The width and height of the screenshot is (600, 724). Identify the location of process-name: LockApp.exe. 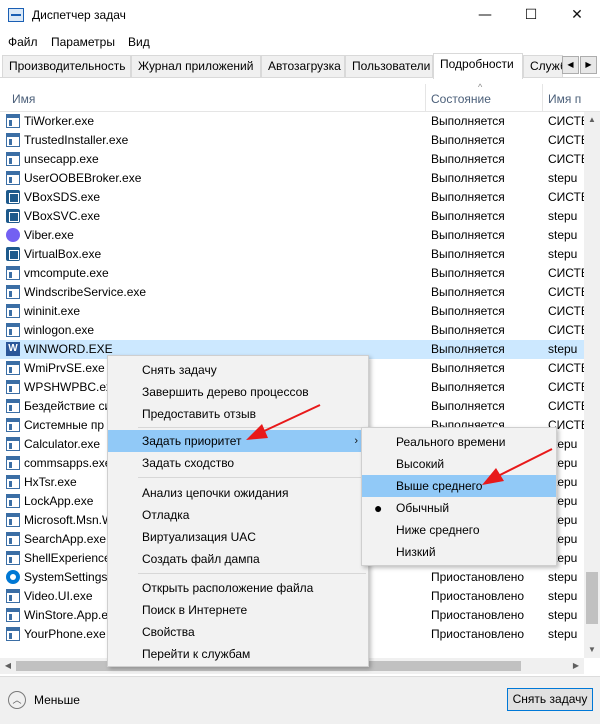
(59, 501).